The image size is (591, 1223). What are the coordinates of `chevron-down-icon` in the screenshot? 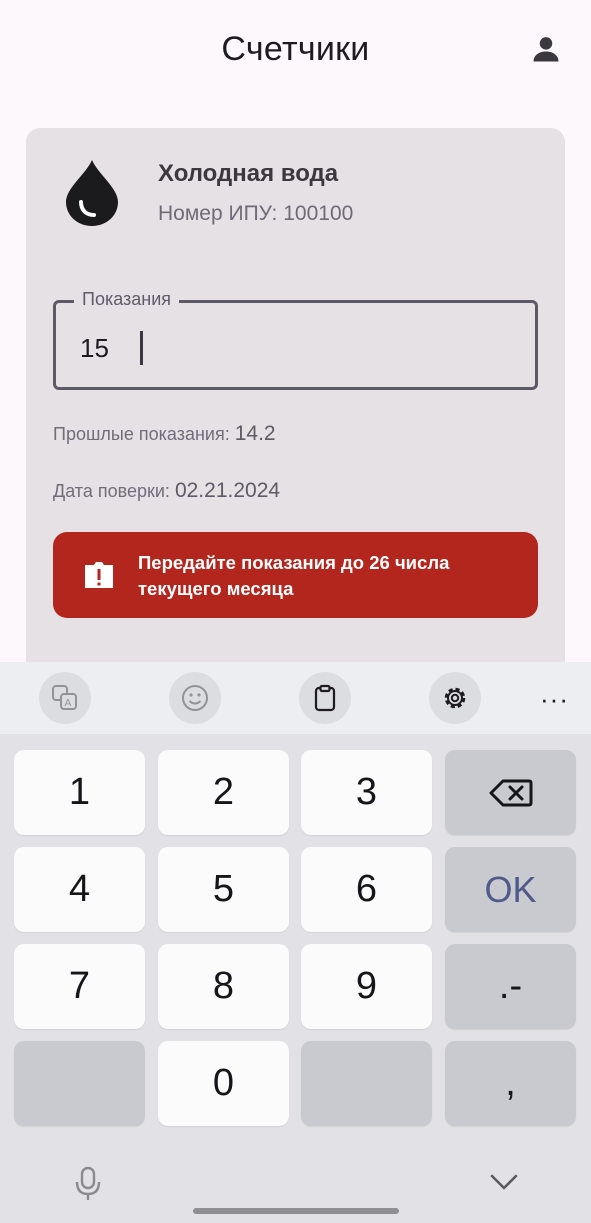 It's located at (504, 1182).